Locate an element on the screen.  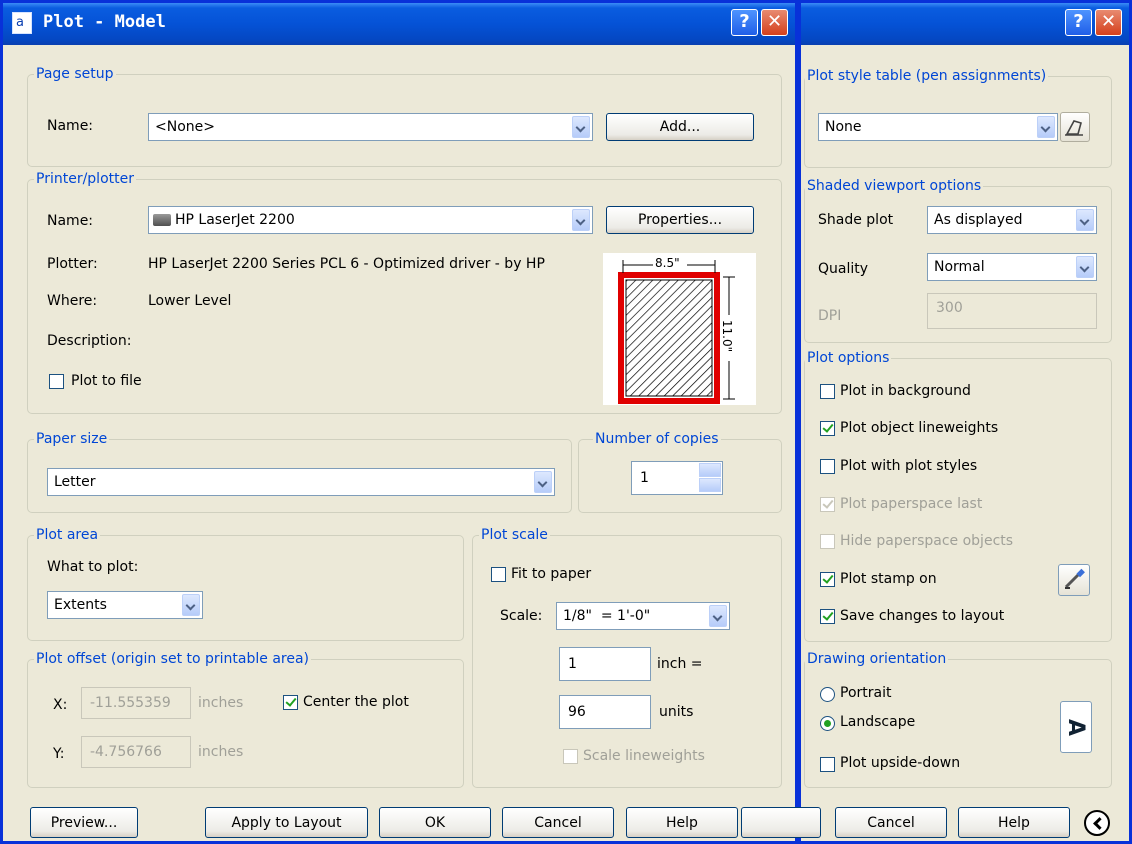
center-plot-label: Center the plot is located at coordinates (356, 702).